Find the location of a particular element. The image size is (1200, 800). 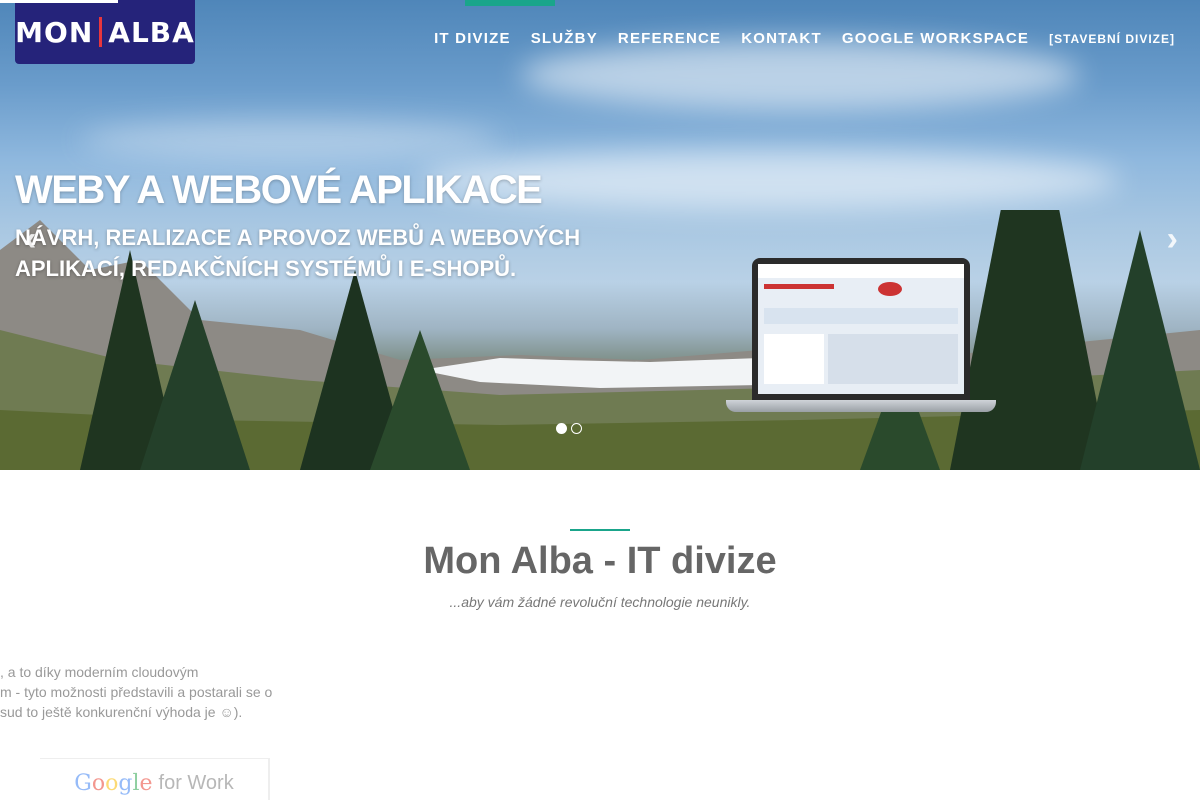

hero-title: WEBY A WEBOVÉ APLIKACE is located at coordinates (279, 190).